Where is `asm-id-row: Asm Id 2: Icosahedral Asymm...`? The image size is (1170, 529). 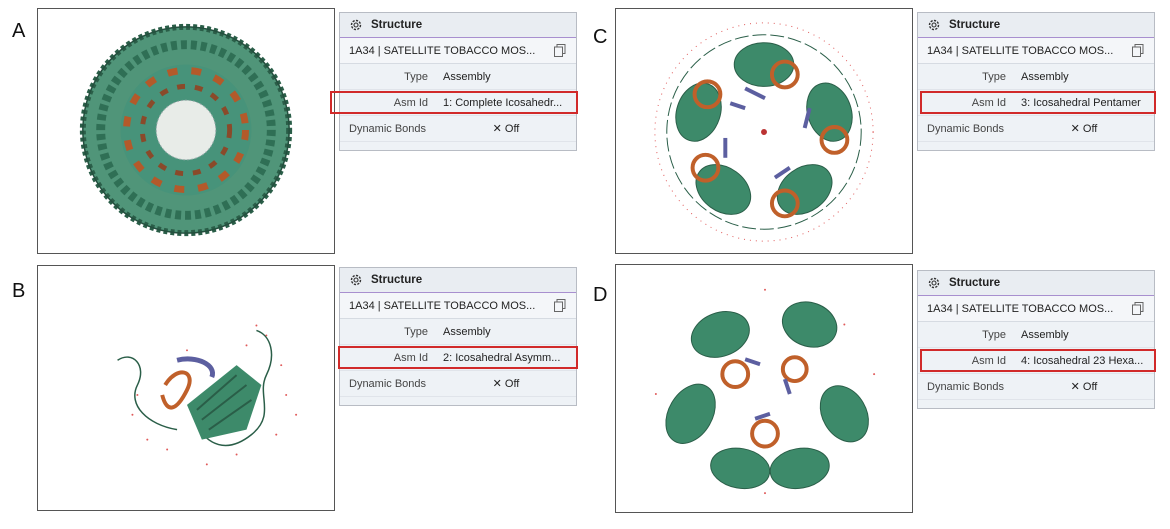 asm-id-row: Asm Id 2: Icosahedral Asymm... is located at coordinates (458, 358).